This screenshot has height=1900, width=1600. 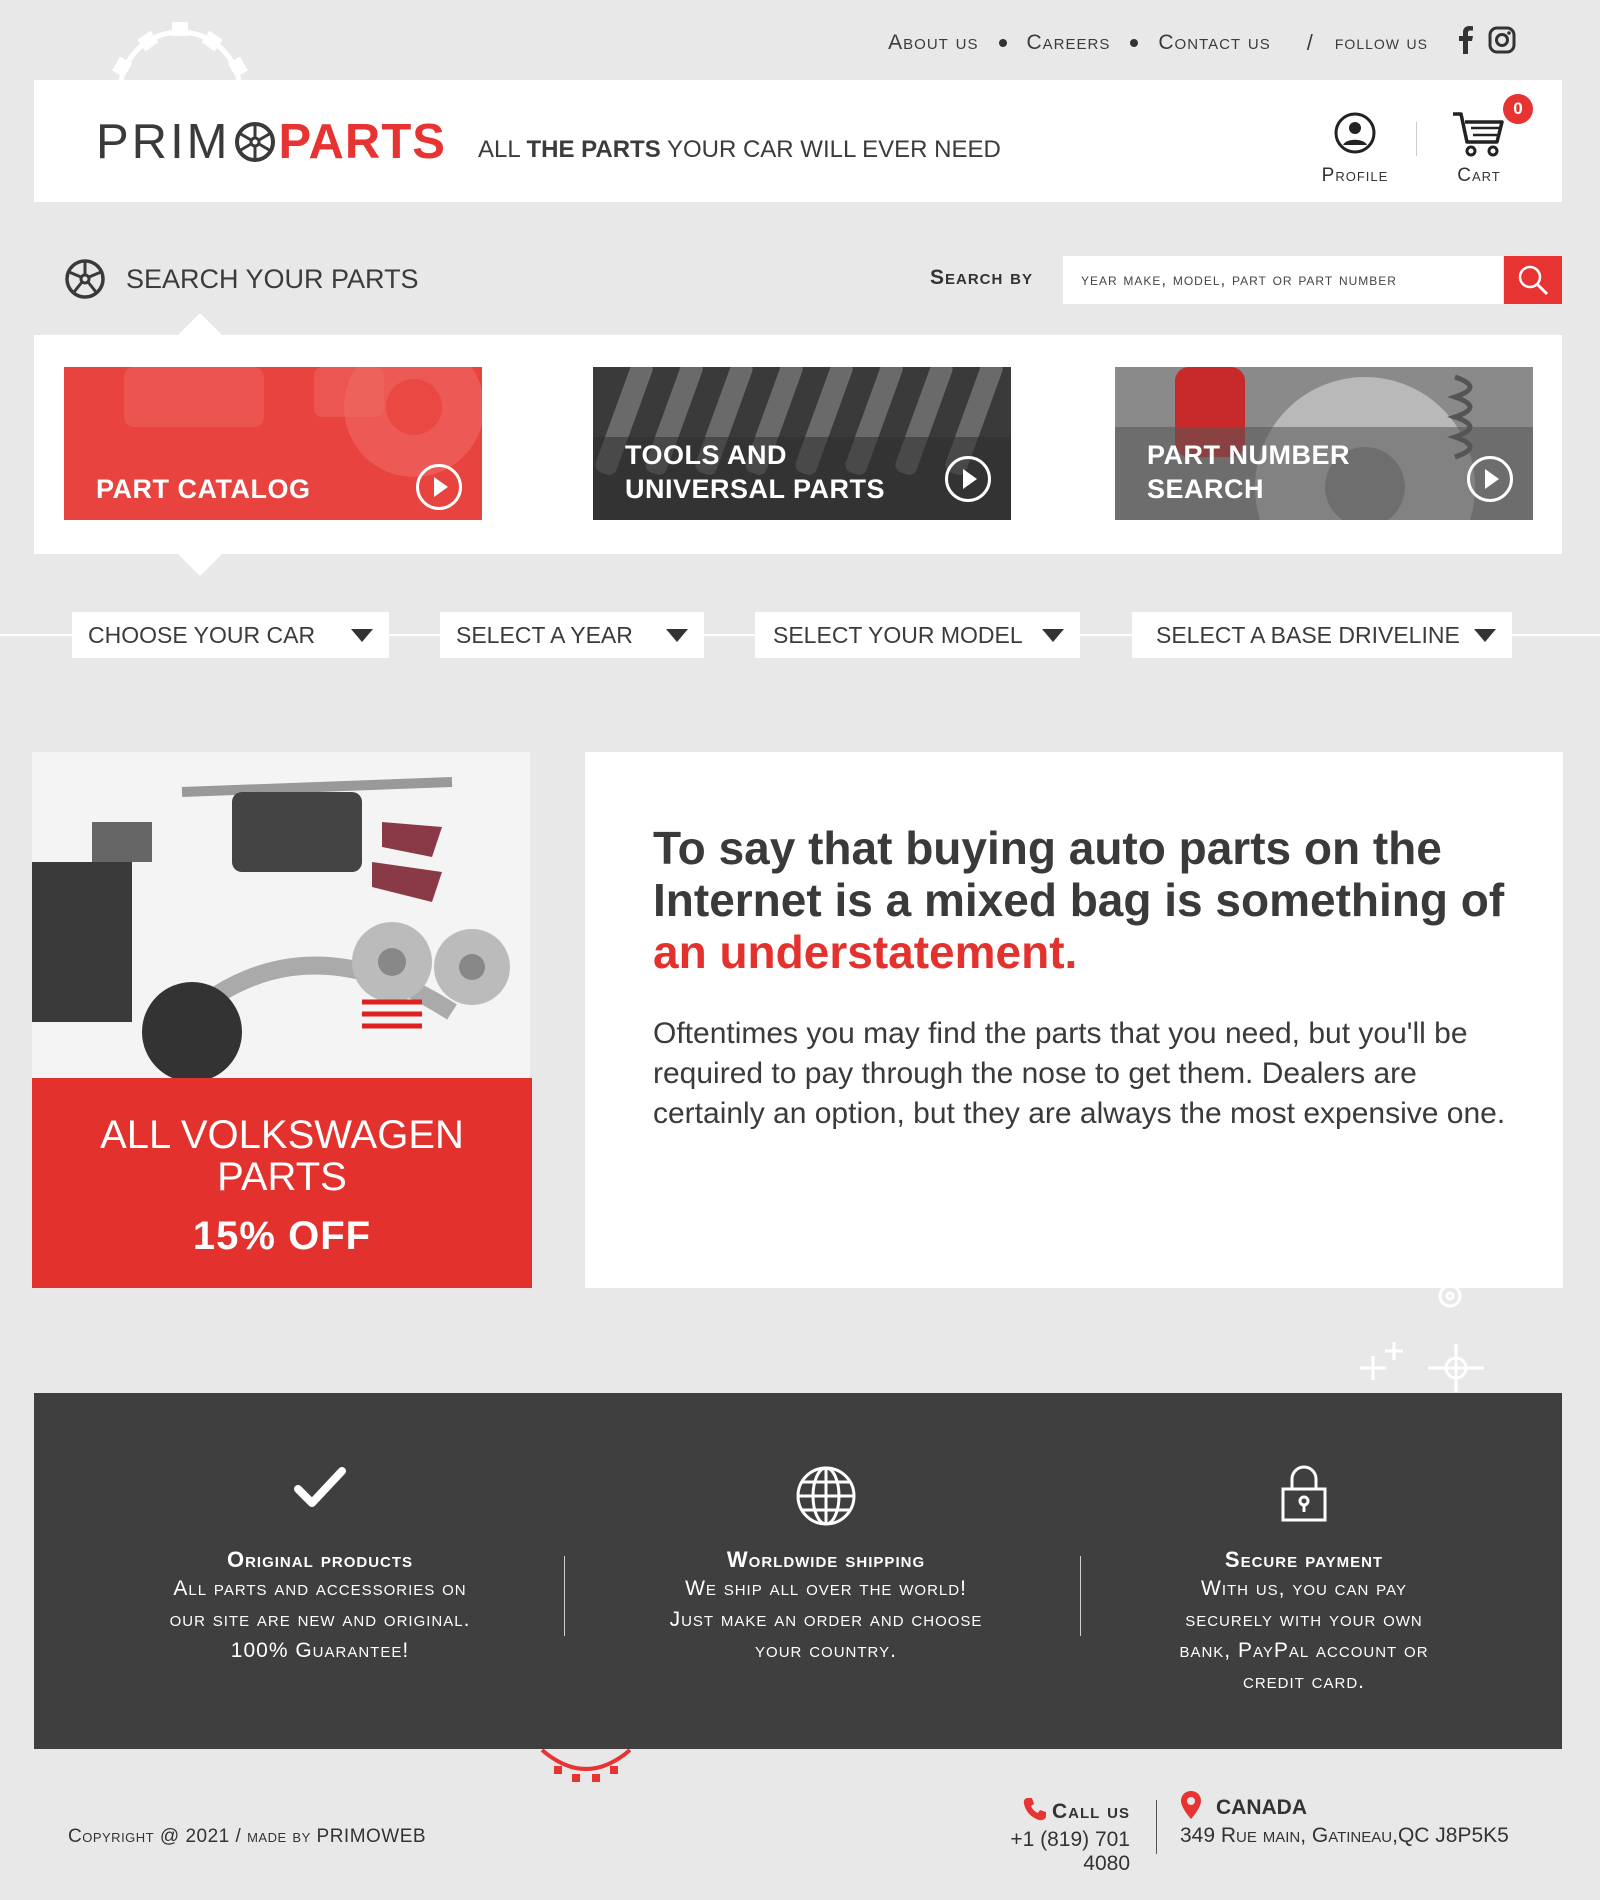 I want to click on search-title-text: SEARCH YOUR PARTS, so click(x=272, y=278).